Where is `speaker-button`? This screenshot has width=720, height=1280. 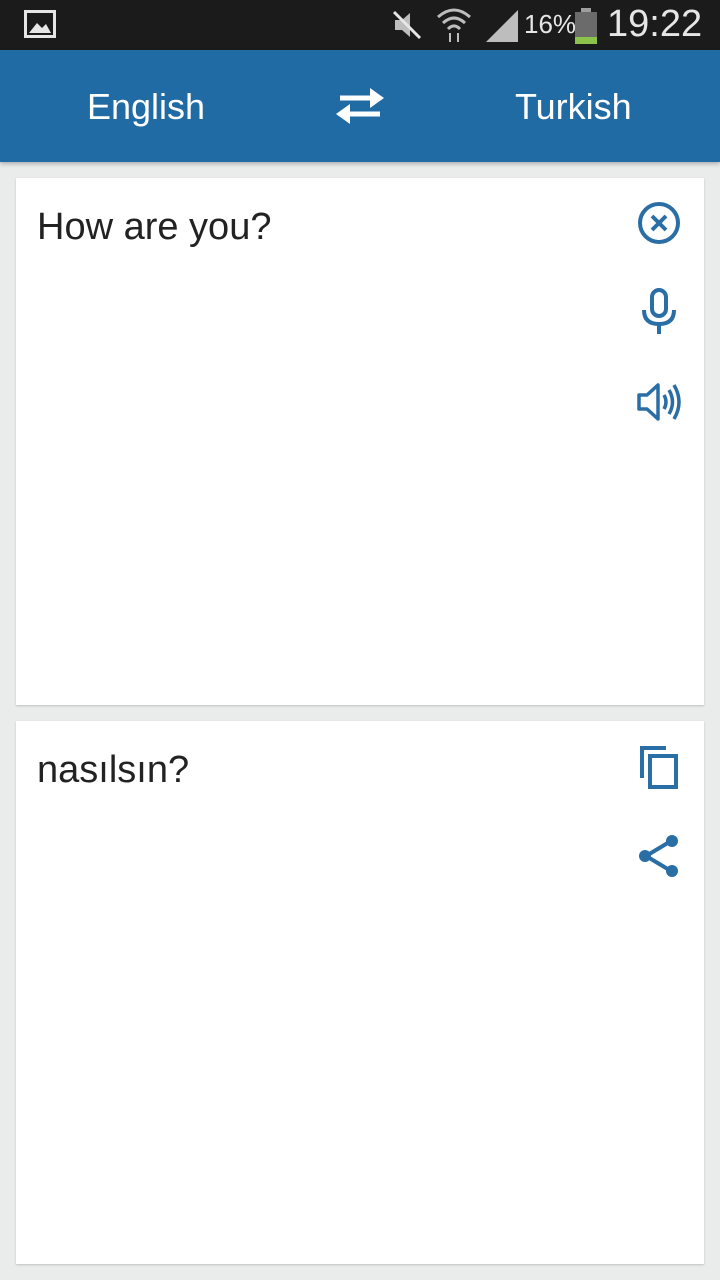 speaker-button is located at coordinates (659, 402).